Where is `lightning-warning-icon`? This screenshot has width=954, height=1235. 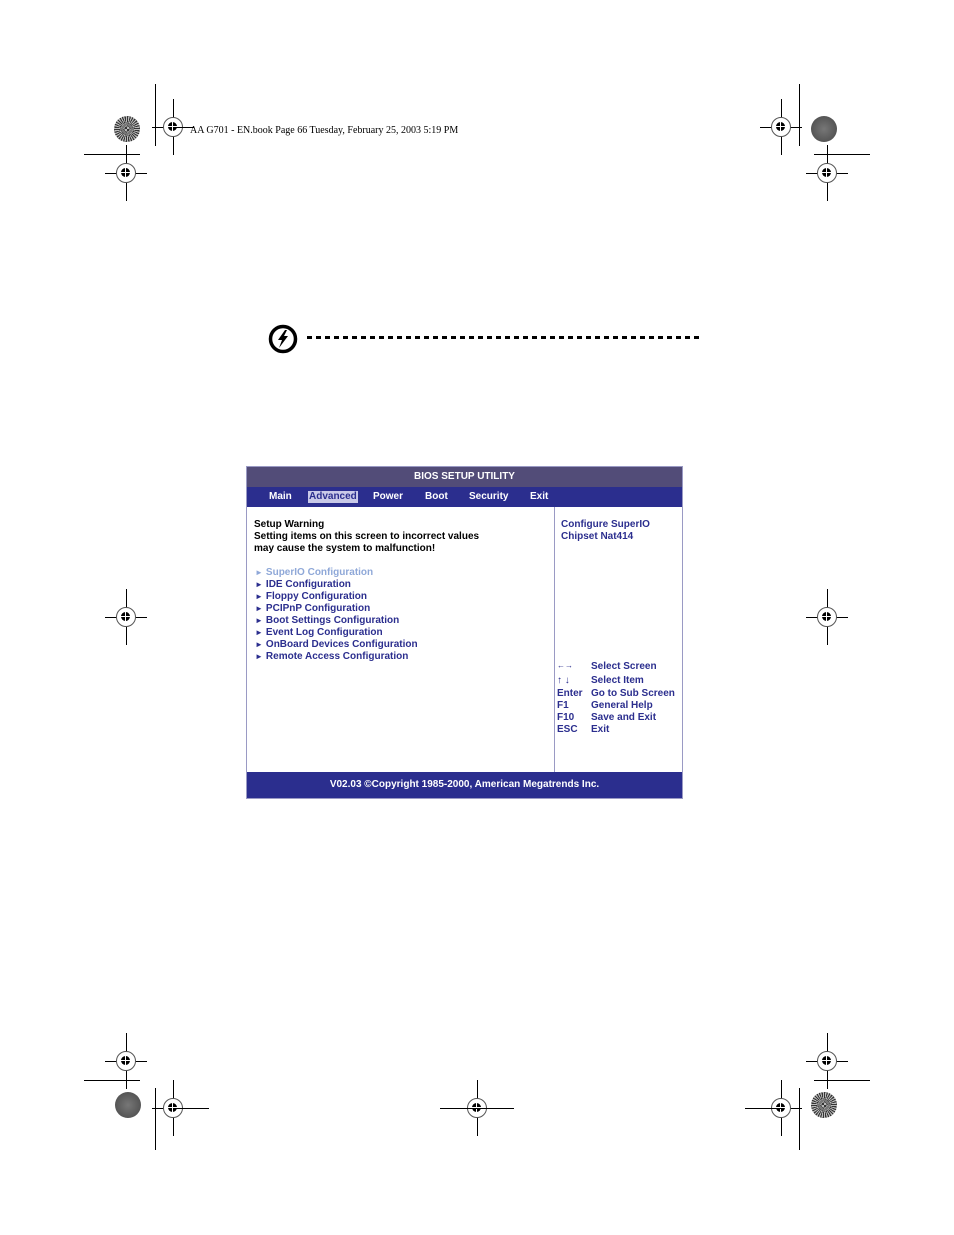 lightning-warning-icon is located at coordinates (283, 339).